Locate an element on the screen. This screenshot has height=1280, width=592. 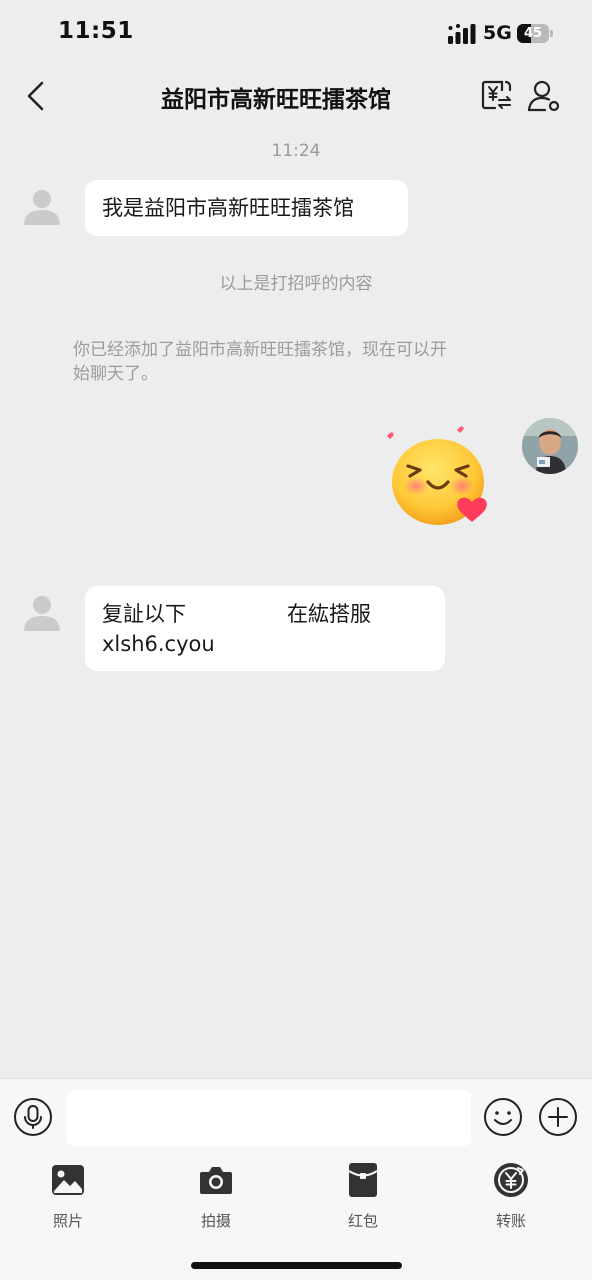
battery-level: 45 is located at coordinates (533, 33).